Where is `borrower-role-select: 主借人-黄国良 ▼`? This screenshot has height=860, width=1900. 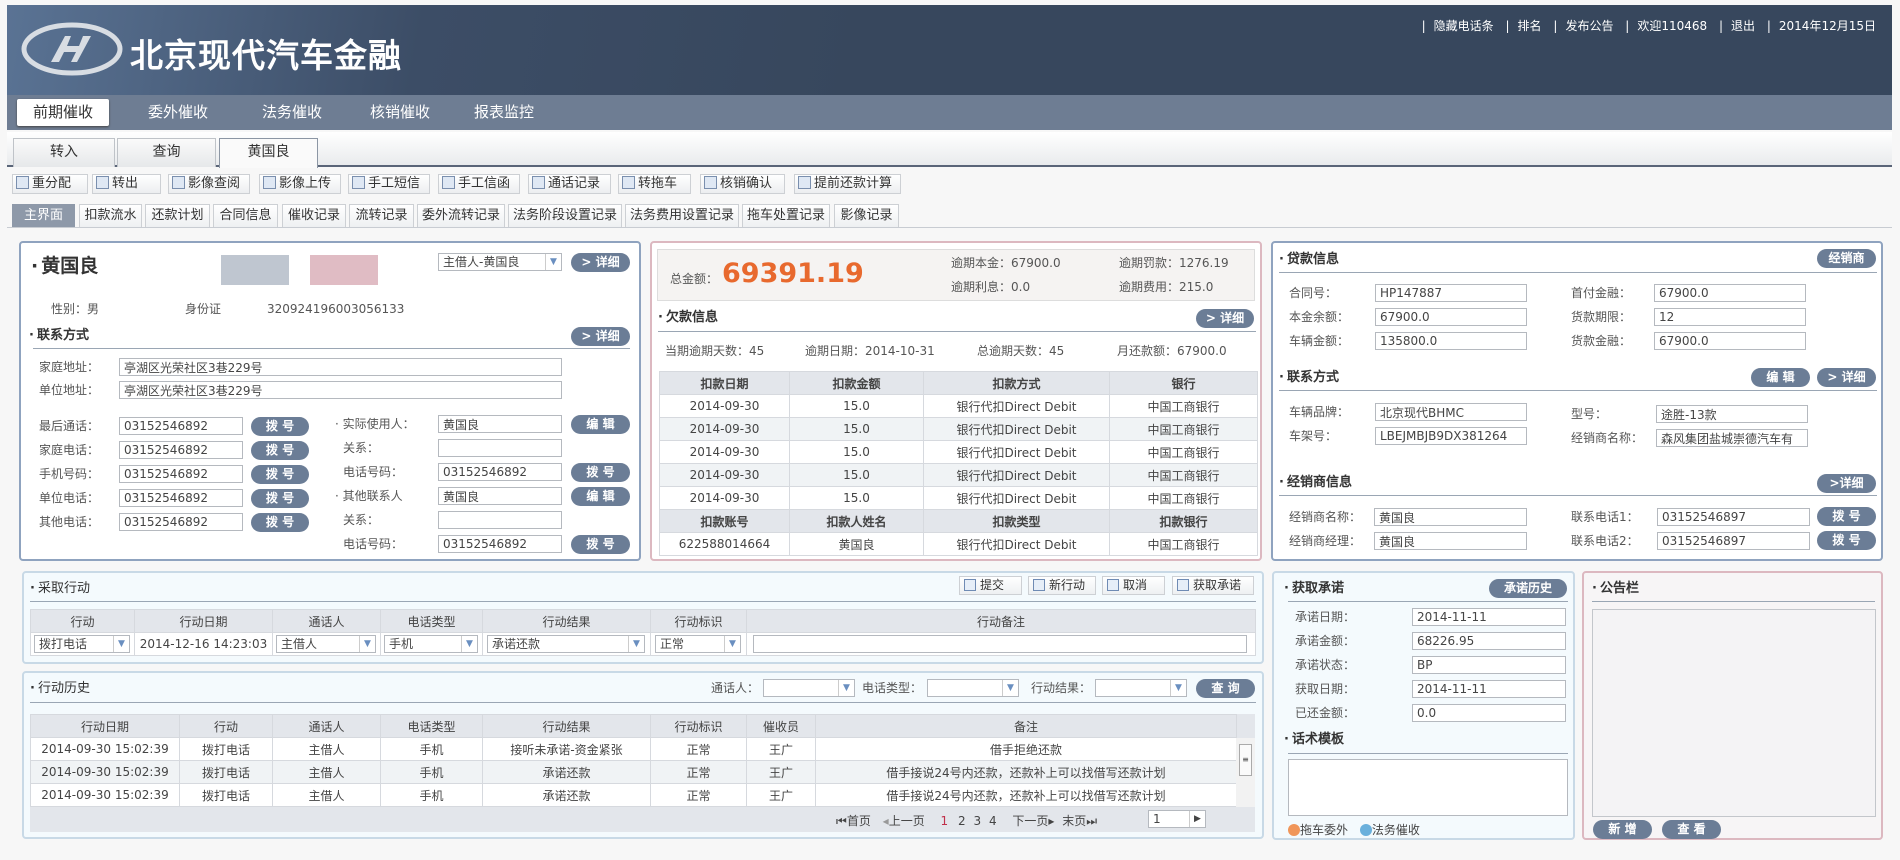 borrower-role-select: 主借人-黄国良 ▼ is located at coordinates (500, 262).